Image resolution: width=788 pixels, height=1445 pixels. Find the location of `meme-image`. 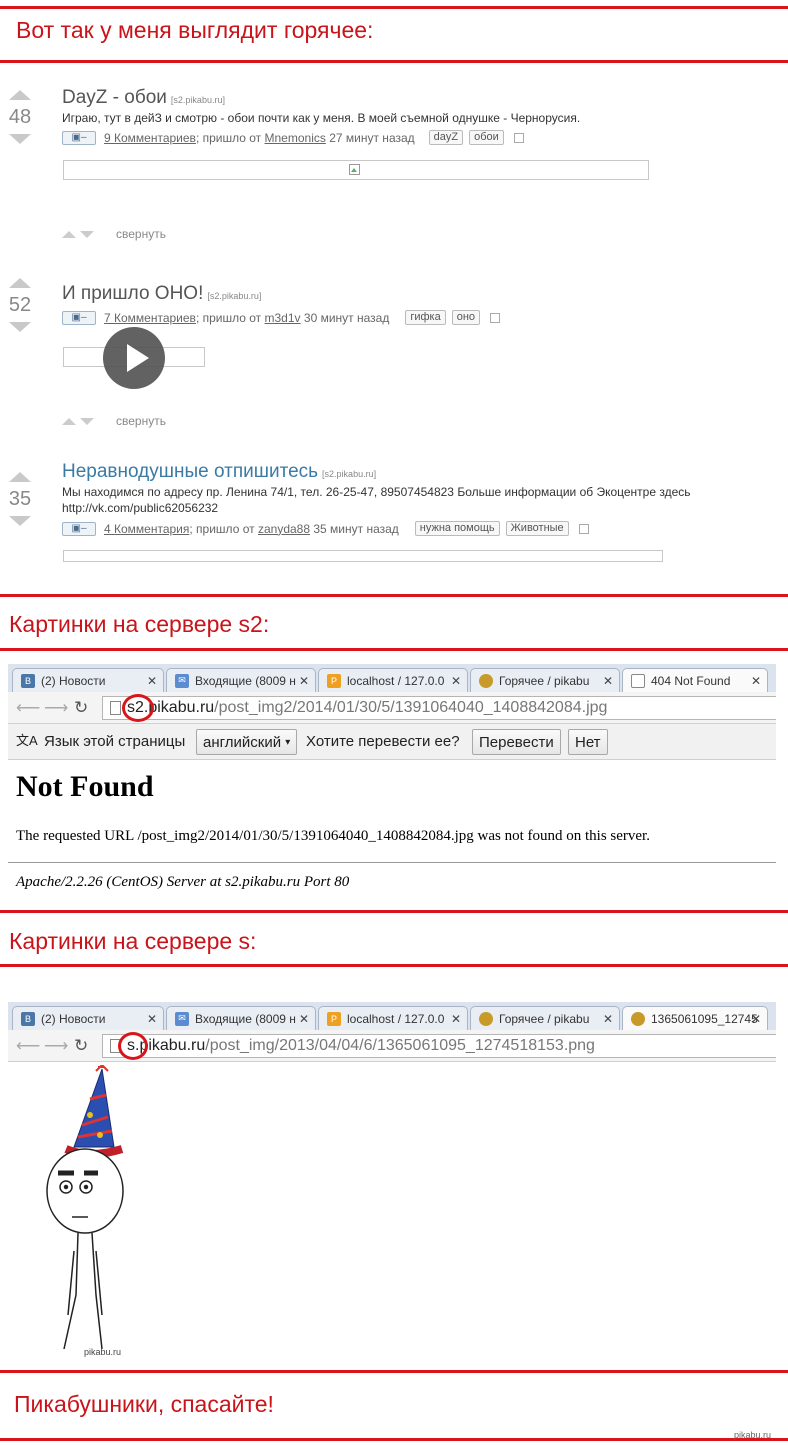

meme-image is located at coordinates (85, 1207).